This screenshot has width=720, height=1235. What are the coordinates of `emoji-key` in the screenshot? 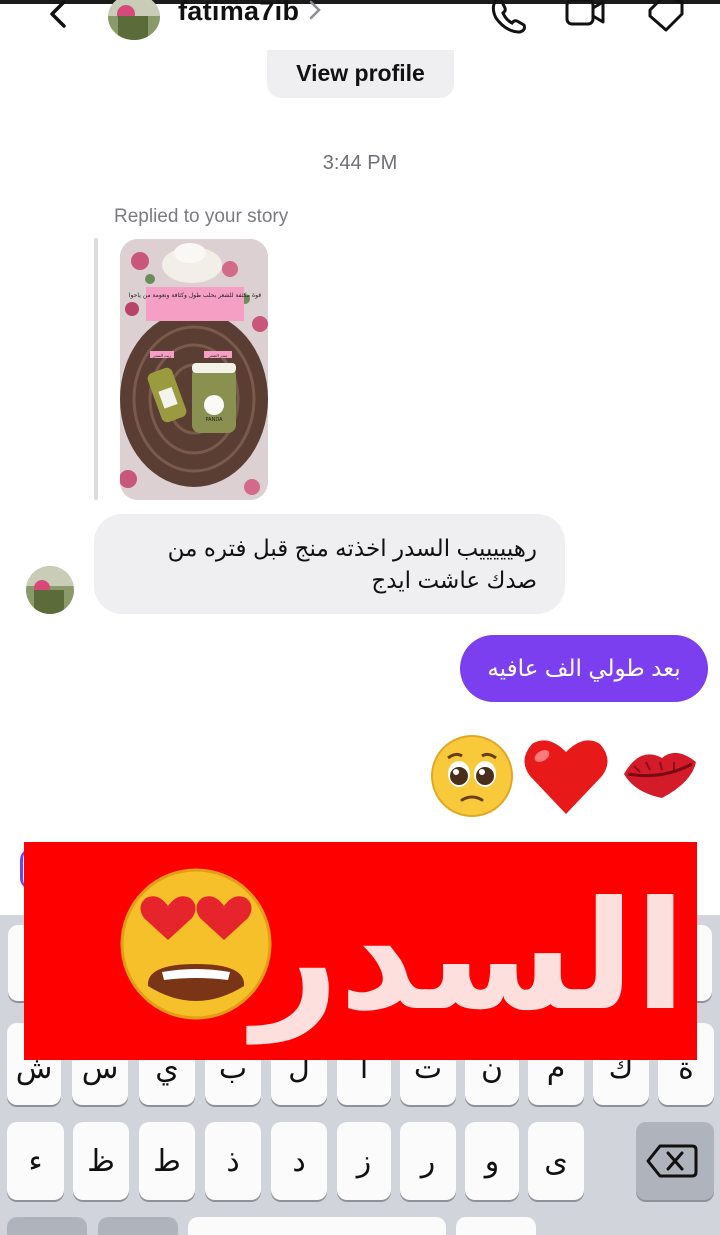 It's located at (138, 1226).